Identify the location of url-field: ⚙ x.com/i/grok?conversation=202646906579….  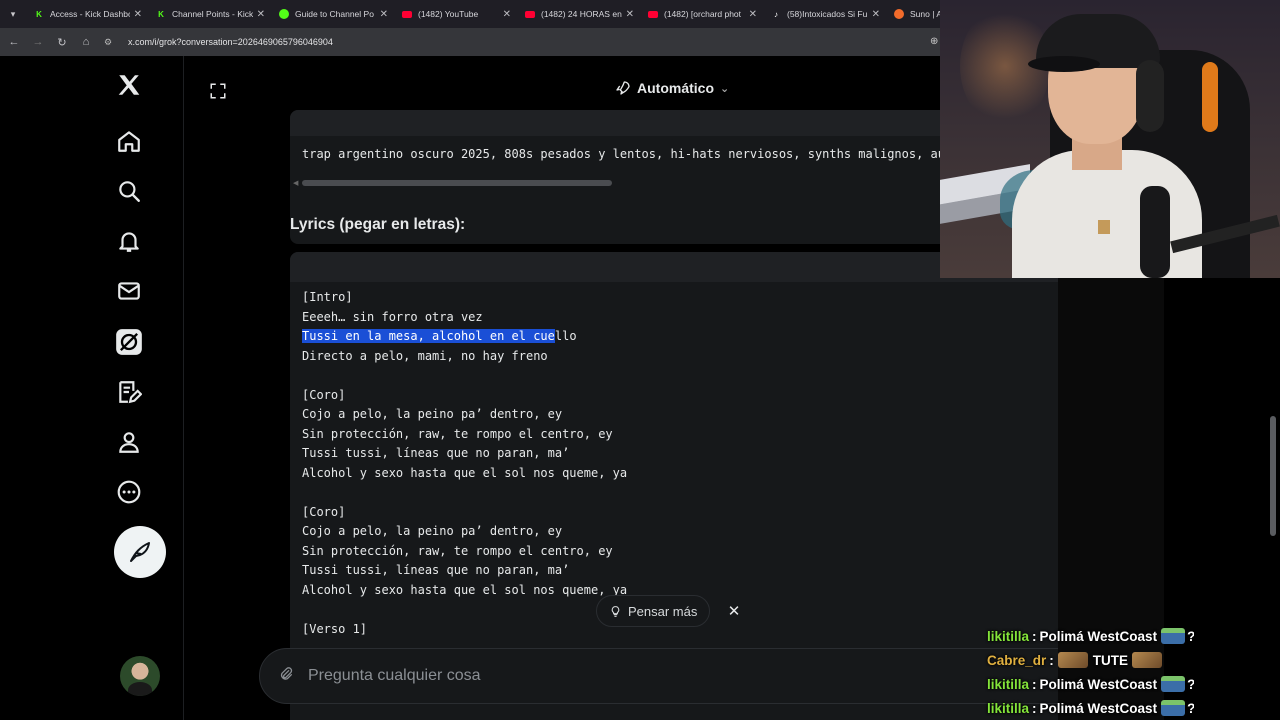
(527, 42).